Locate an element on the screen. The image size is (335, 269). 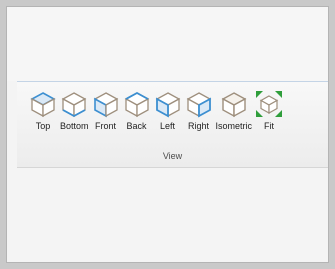
top-view-button: Top is located at coordinates (43, 110).